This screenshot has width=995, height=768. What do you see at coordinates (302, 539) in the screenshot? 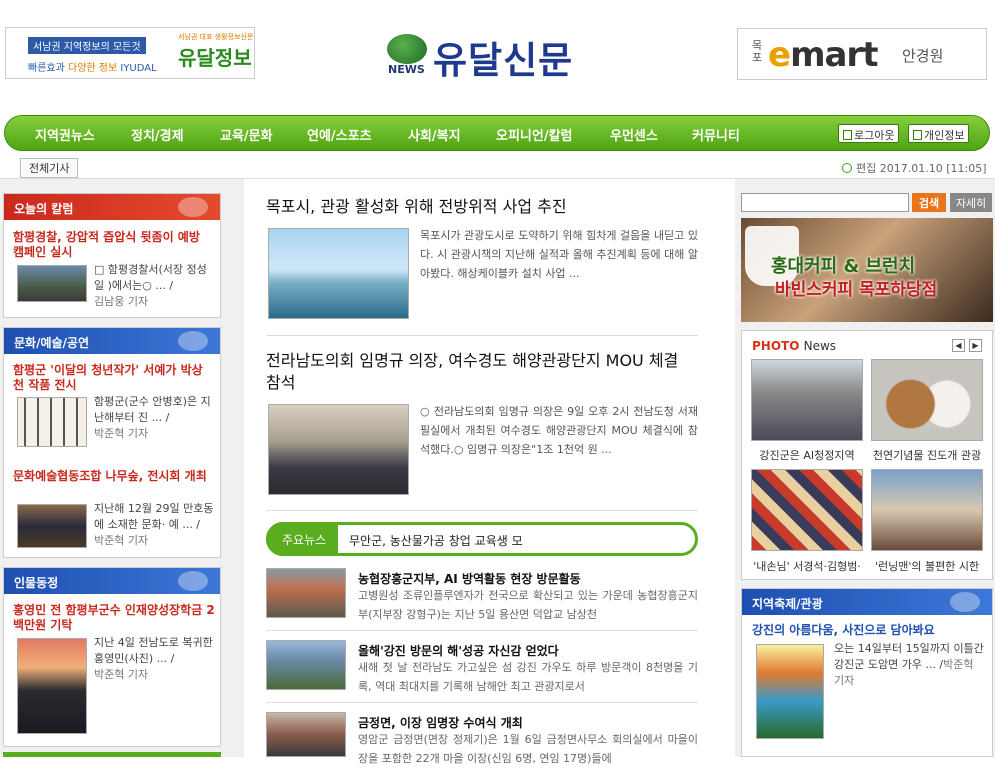
I see `main-news-label: 주요뉴스` at bounding box center [302, 539].